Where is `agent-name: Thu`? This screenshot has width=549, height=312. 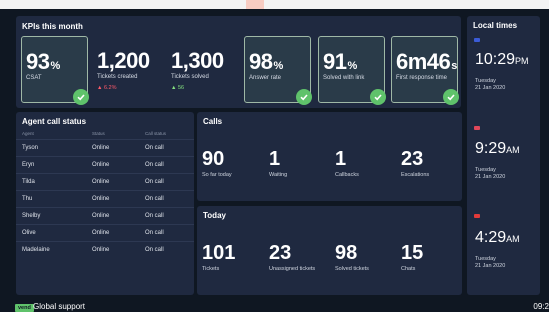 agent-name: Thu is located at coordinates (27, 199).